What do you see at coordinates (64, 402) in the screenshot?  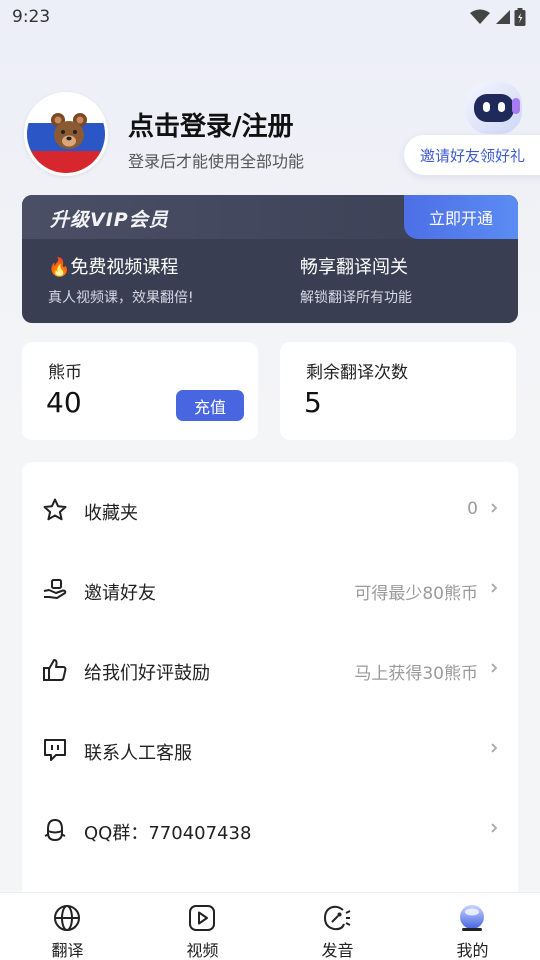 I see `coins-value: 40` at bounding box center [64, 402].